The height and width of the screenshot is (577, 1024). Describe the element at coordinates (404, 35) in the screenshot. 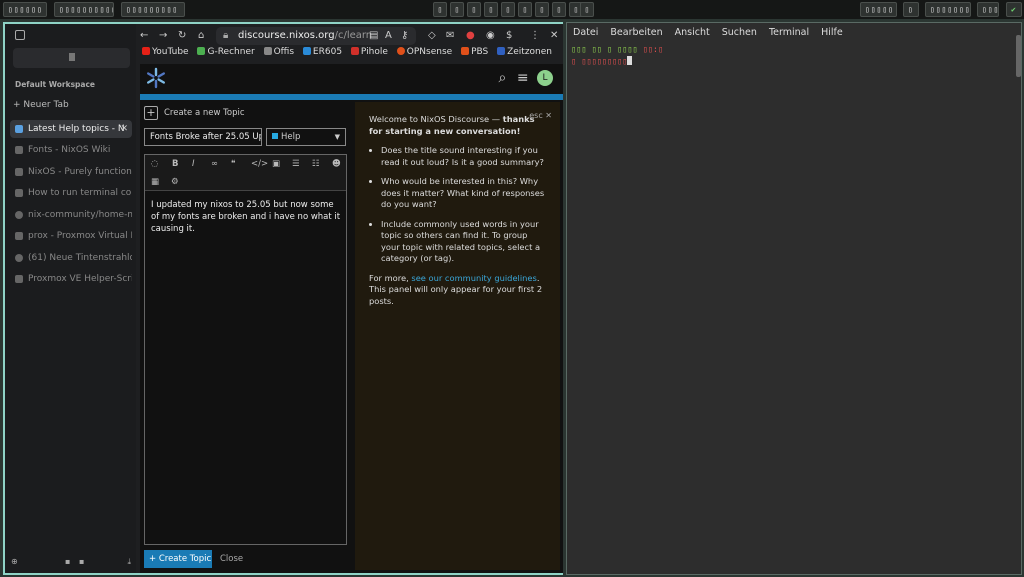

I see `key-icon: ⚷` at that location.